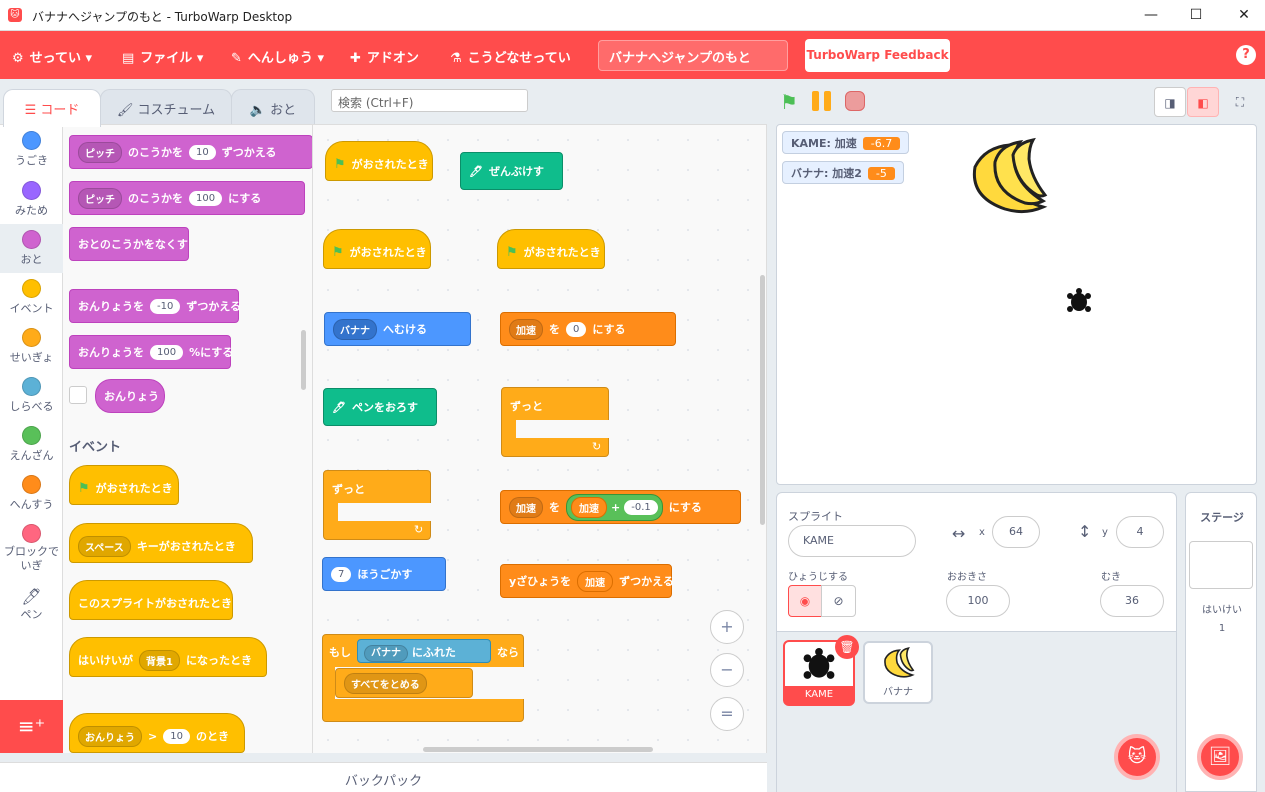 Image resolution: width=1265 pixels, height=792 pixels. Describe the element at coordinates (847, 647) in the screenshot. I see `delete-trash-icon: 🗑` at that location.